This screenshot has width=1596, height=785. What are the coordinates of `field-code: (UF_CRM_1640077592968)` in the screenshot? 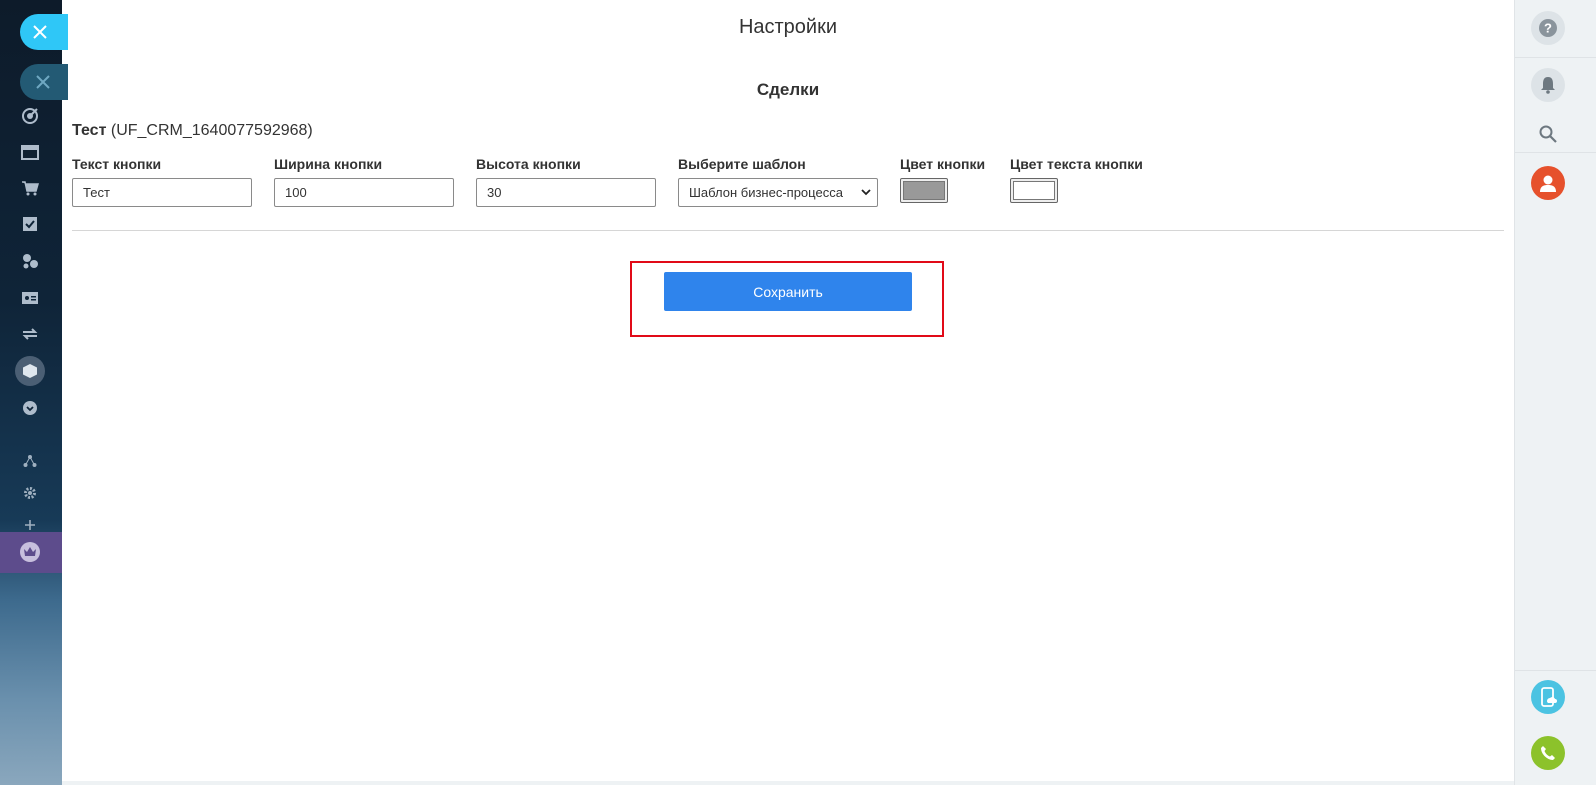 It's located at (211, 130).